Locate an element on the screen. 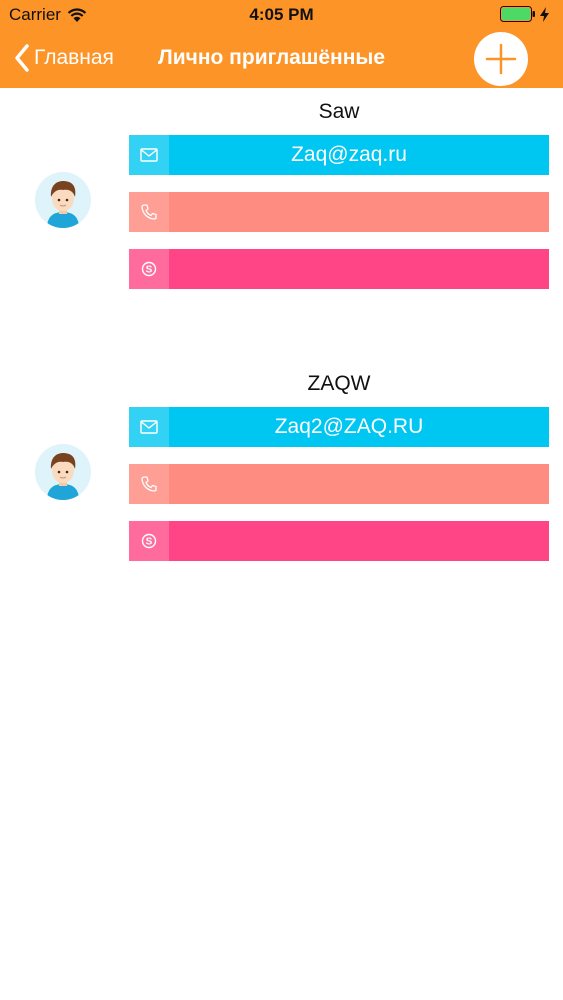 This screenshot has width=563, height=1000. navigation-bar: Главная Лично приглашённые is located at coordinates (281, 59).